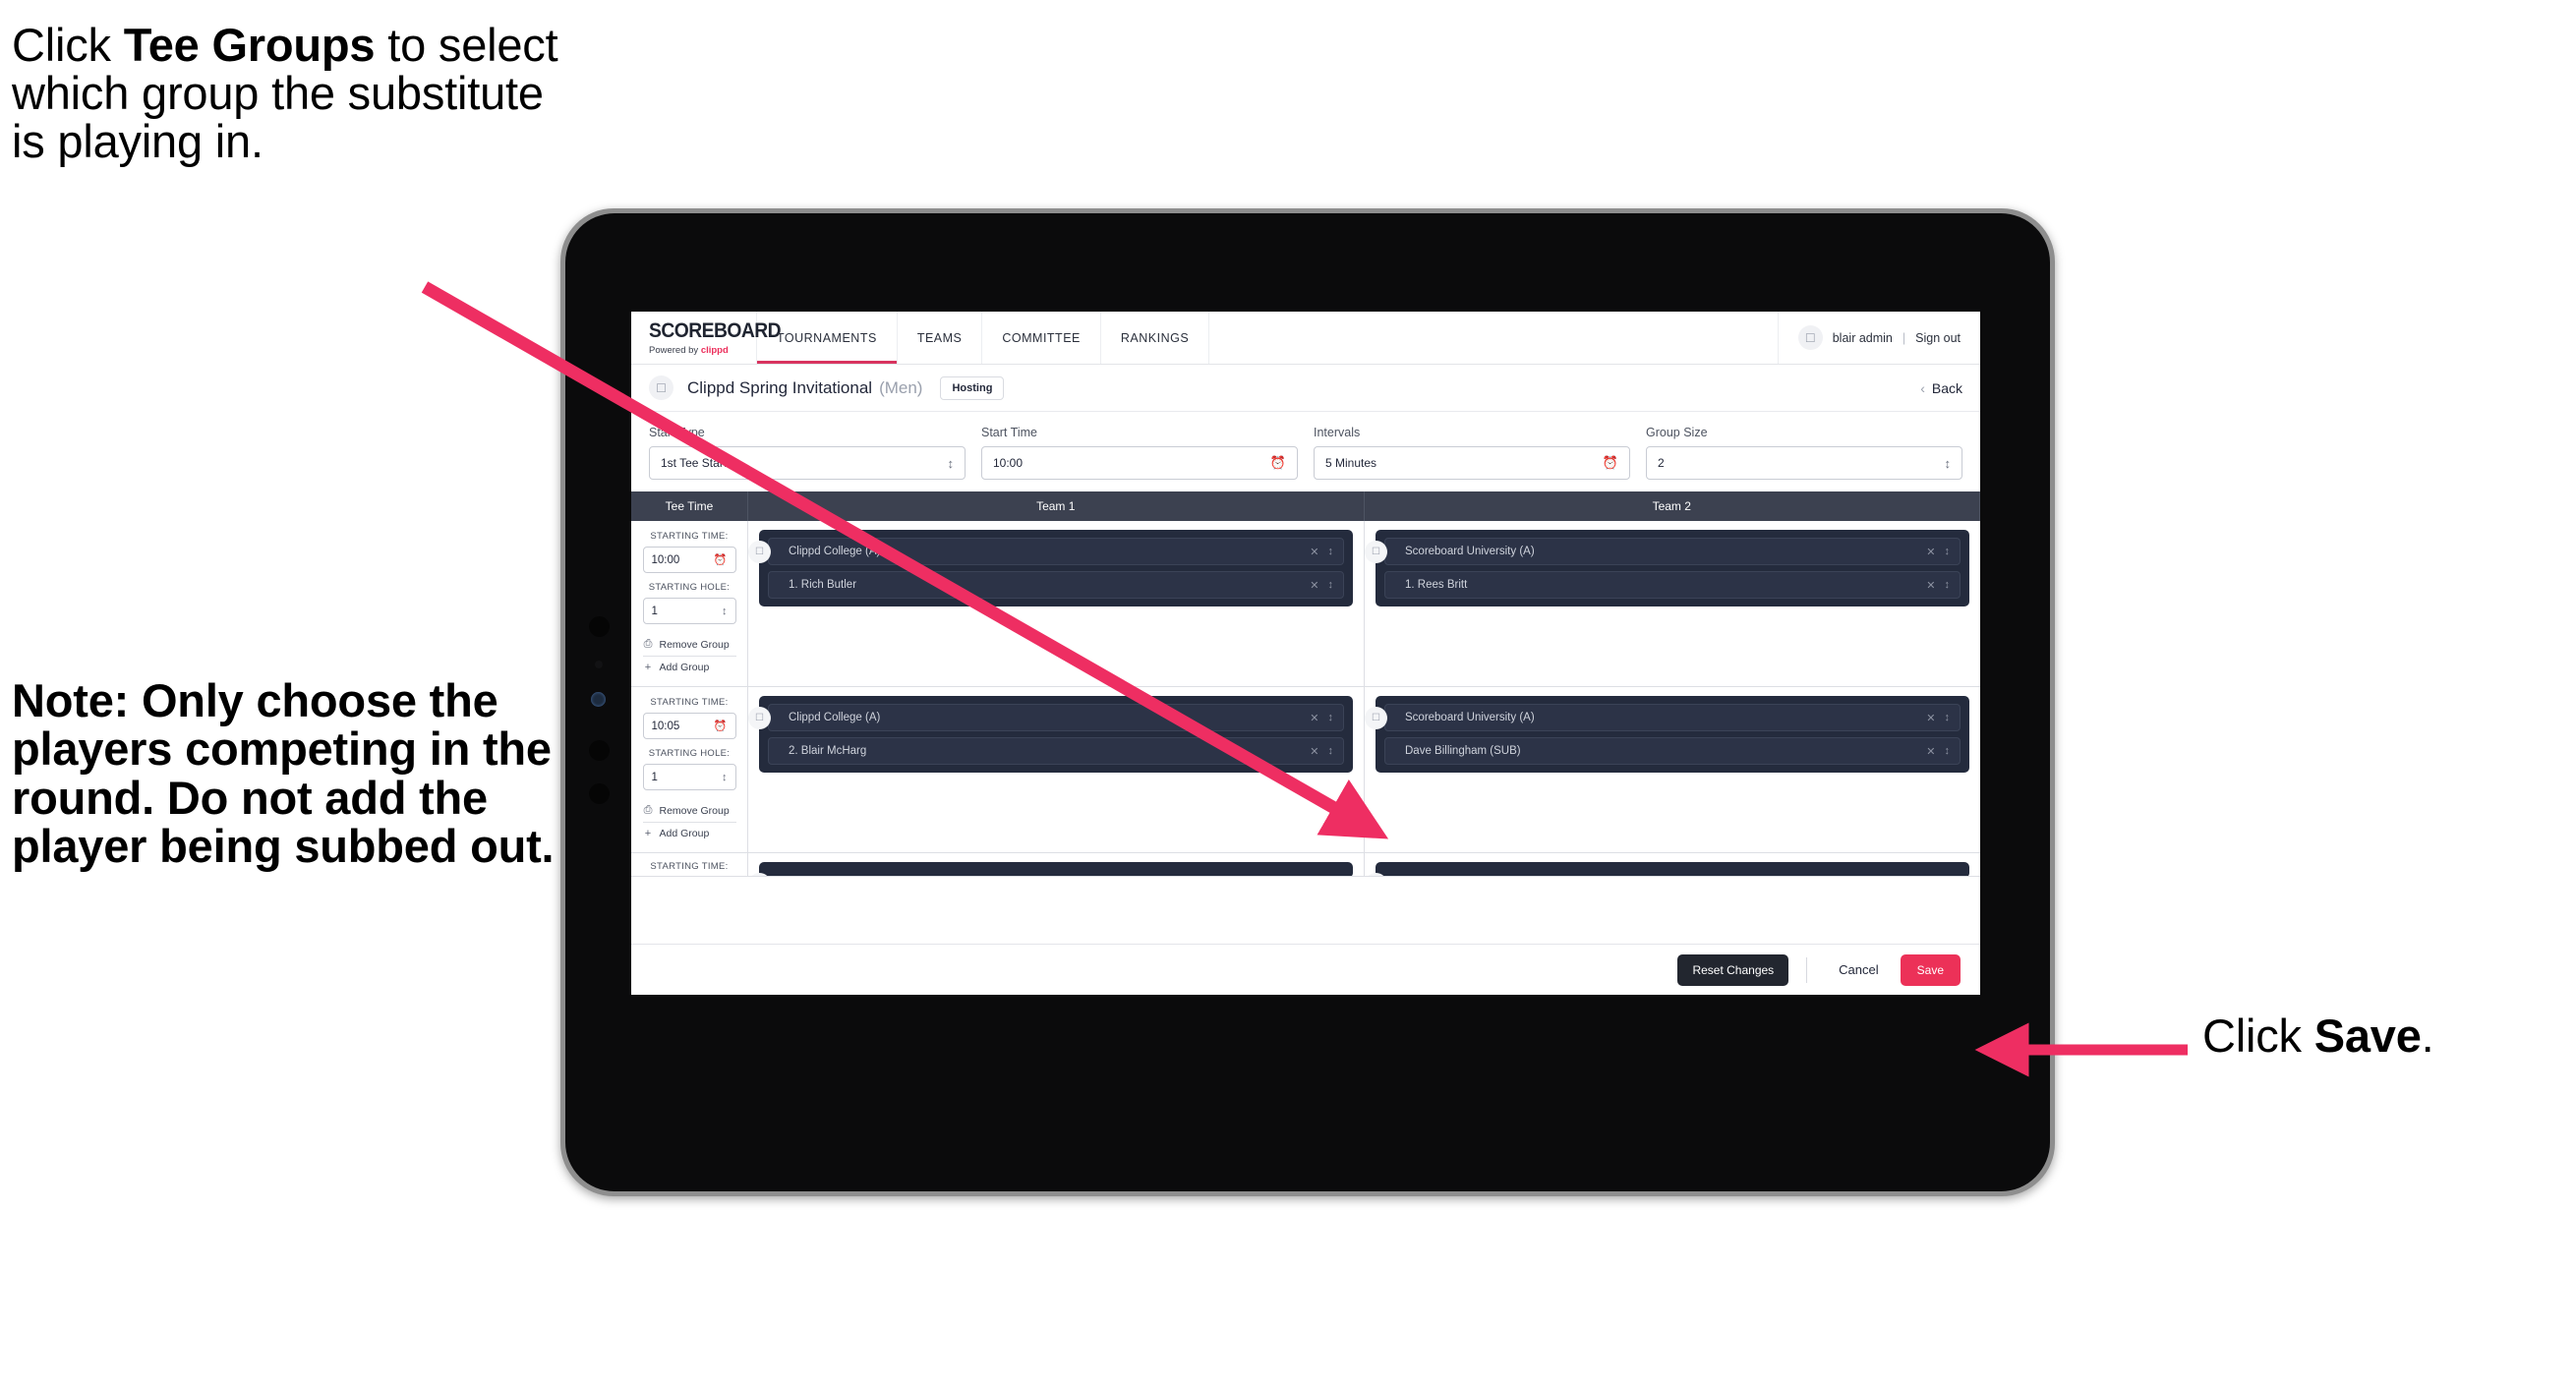 Image resolution: width=2576 pixels, height=1385 pixels. I want to click on brand-logo: SCOREBOARD Powered by clippd, so click(706, 338).